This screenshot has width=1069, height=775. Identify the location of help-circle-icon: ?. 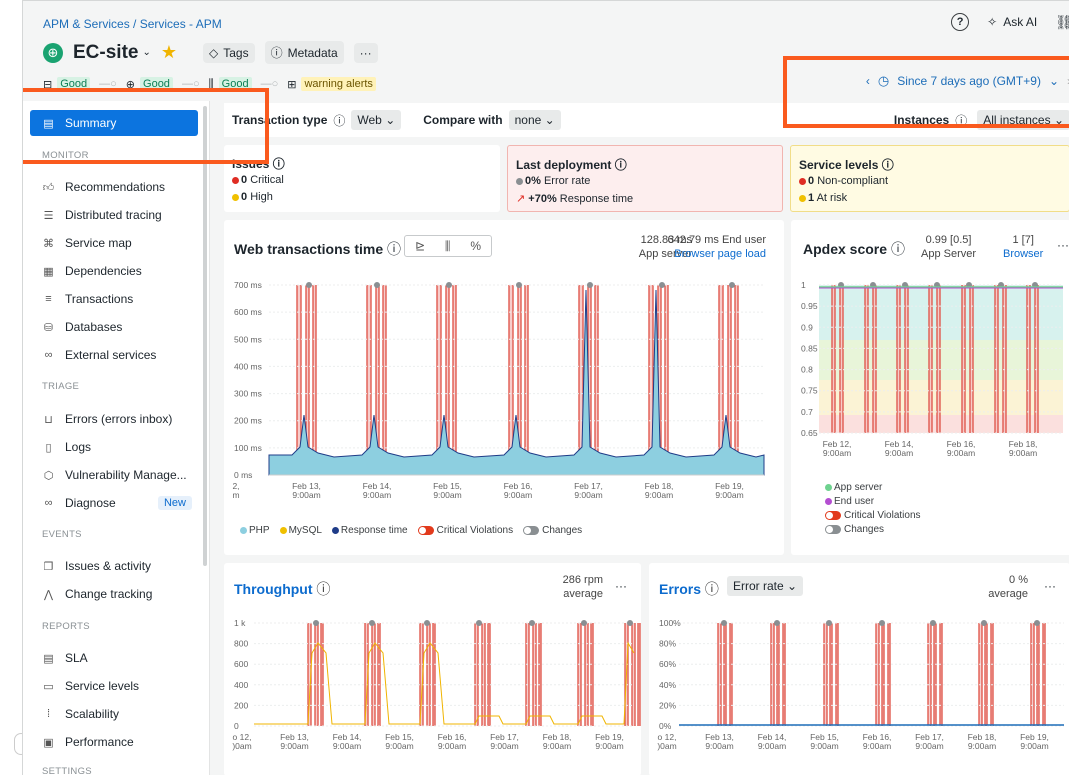
(960, 22).